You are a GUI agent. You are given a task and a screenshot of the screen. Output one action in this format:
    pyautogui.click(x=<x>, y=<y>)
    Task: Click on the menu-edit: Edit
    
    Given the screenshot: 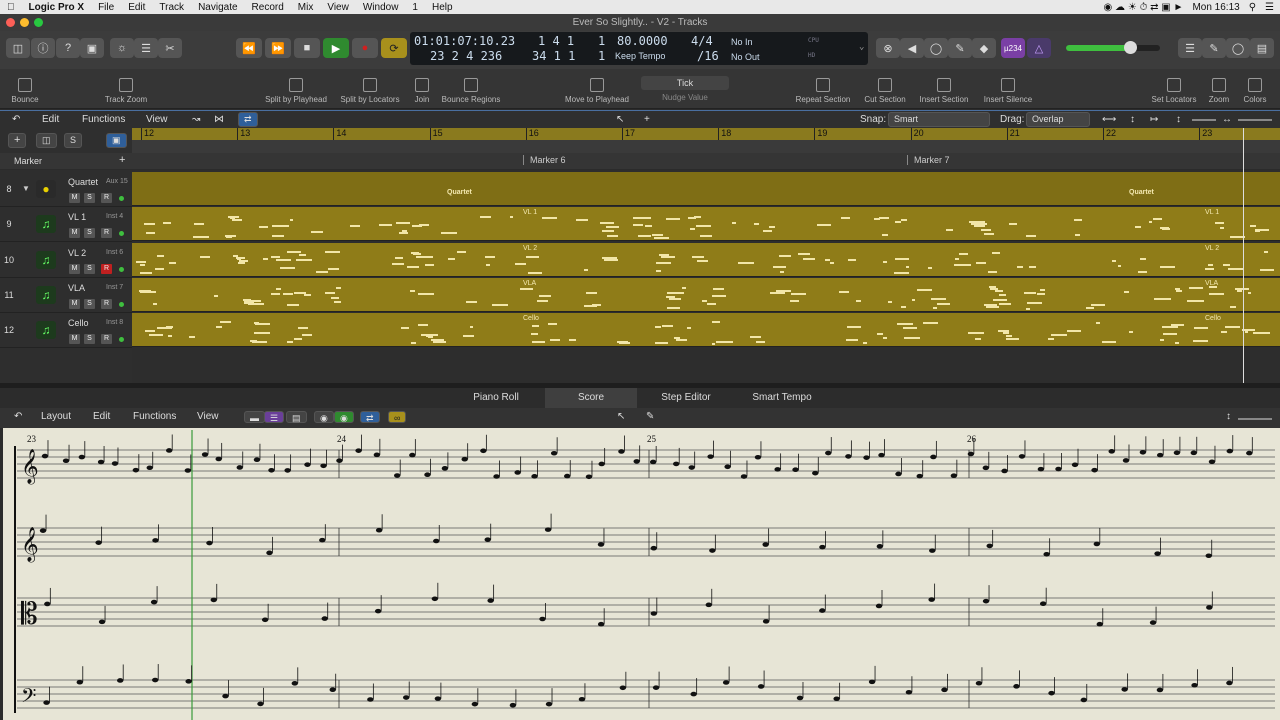 What is the action you would take?
    pyautogui.click(x=136, y=7)
    